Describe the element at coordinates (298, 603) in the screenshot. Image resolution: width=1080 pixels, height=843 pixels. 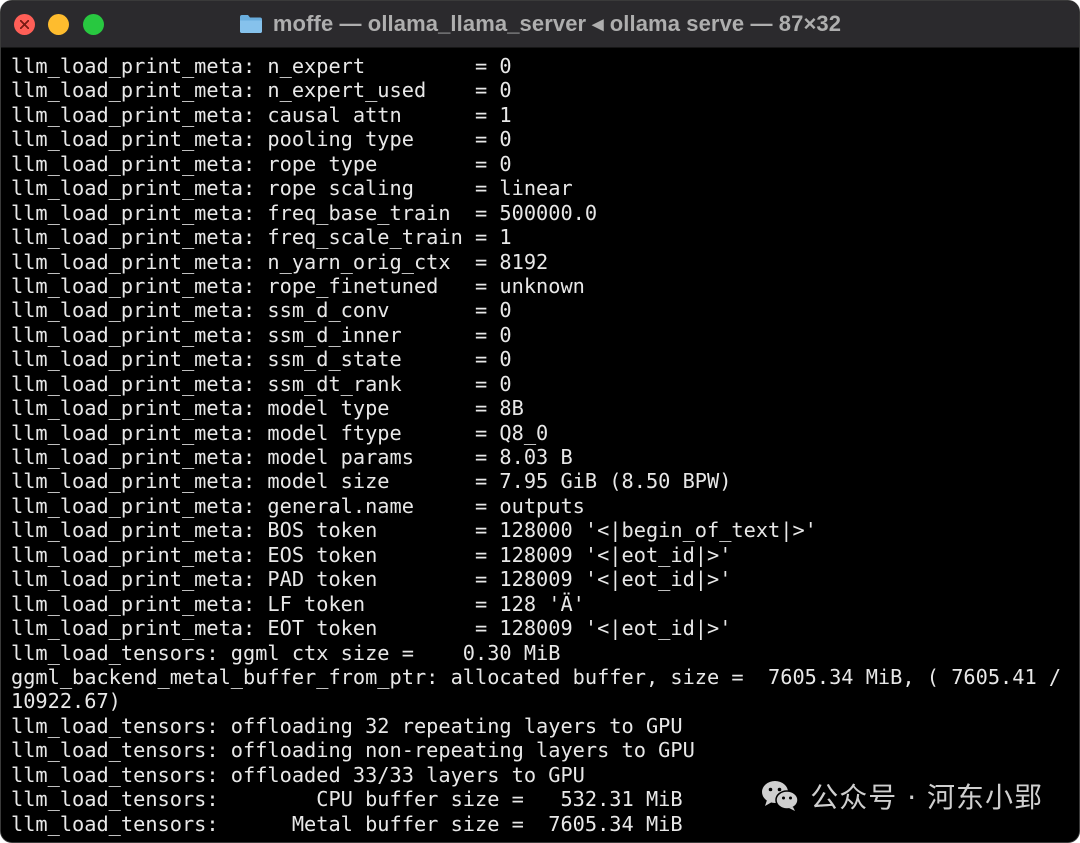
I see `terminal-line: llm_load_print_meta: LF token = 128 'Ä'` at that location.